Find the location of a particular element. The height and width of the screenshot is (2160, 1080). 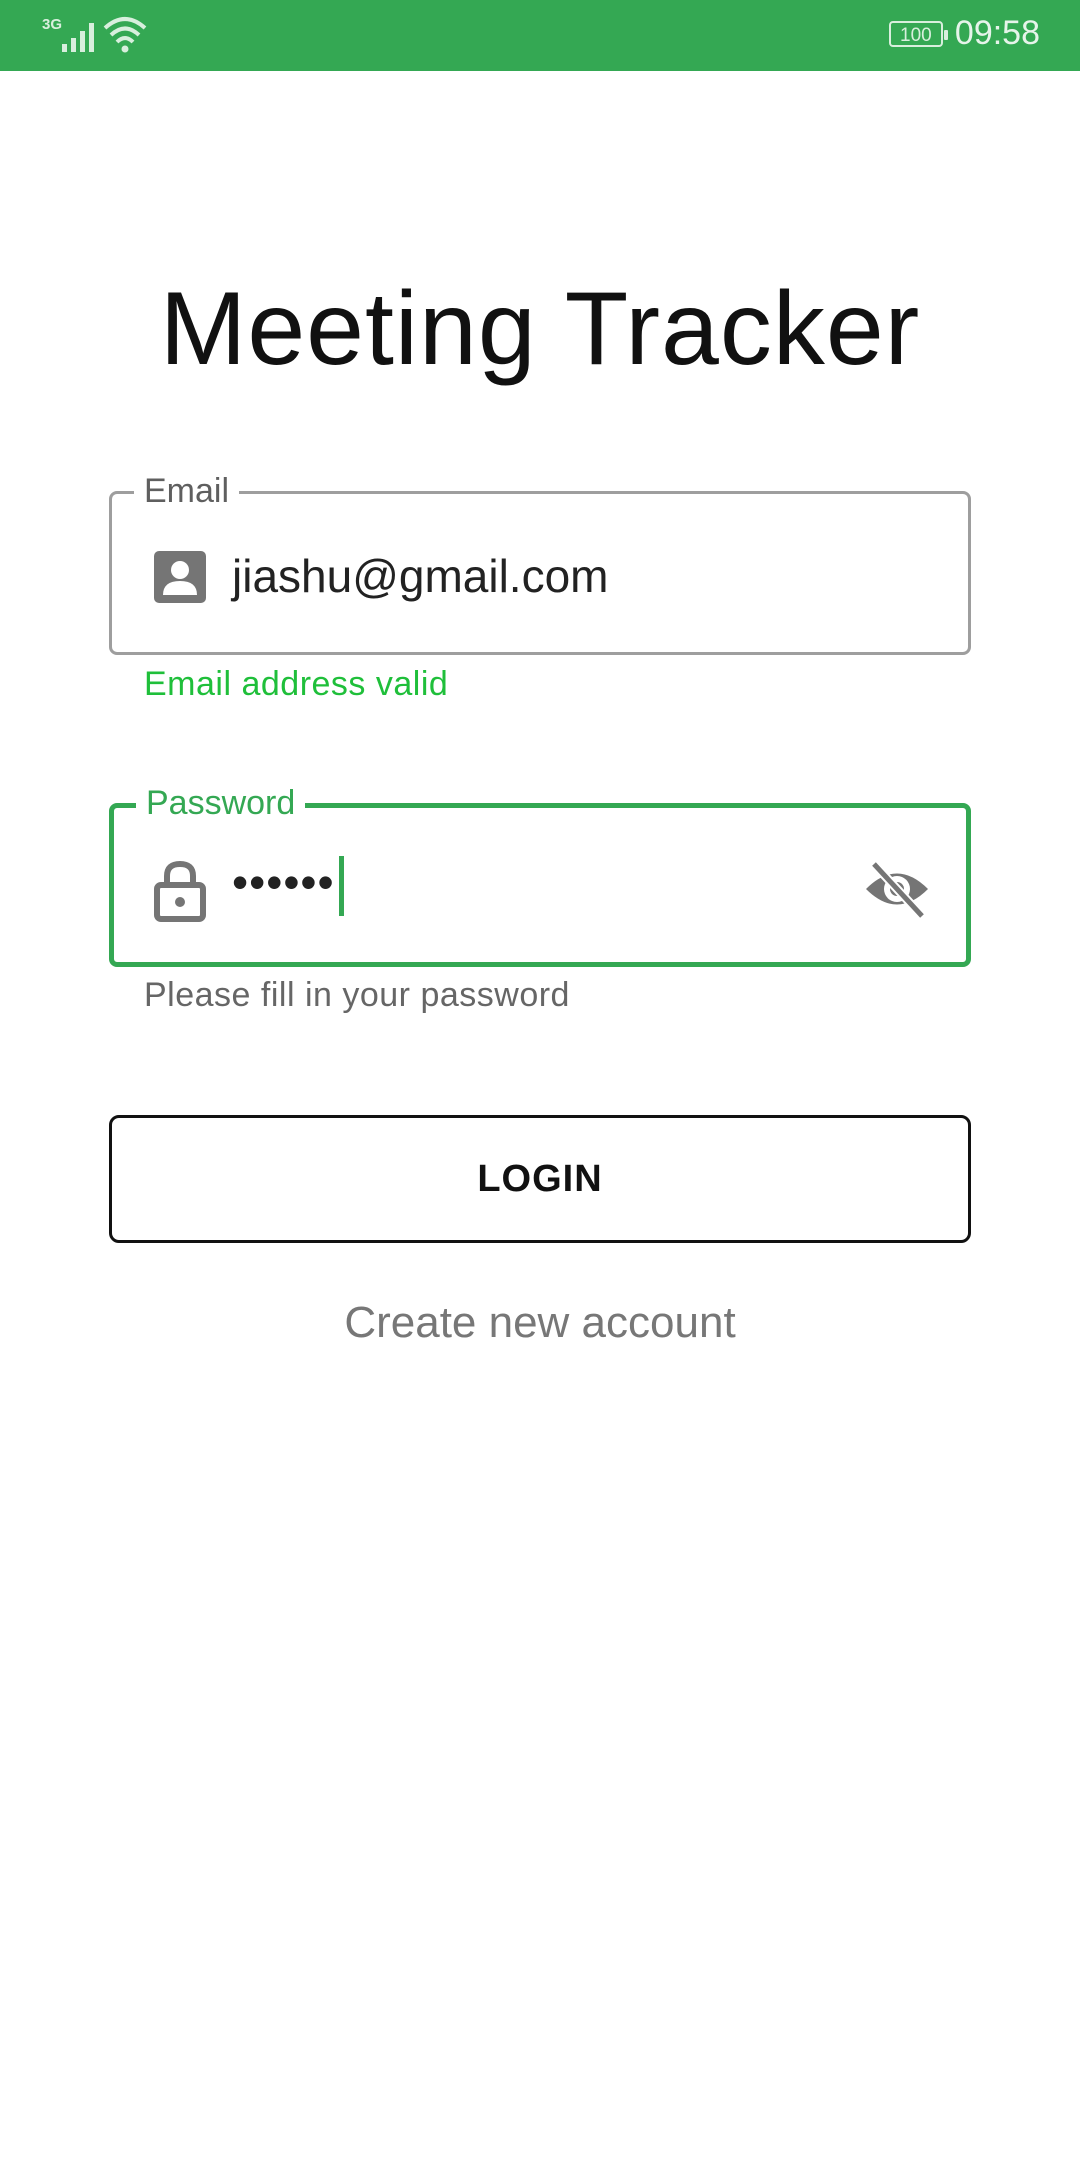

account-box-icon is located at coordinates (180, 577).